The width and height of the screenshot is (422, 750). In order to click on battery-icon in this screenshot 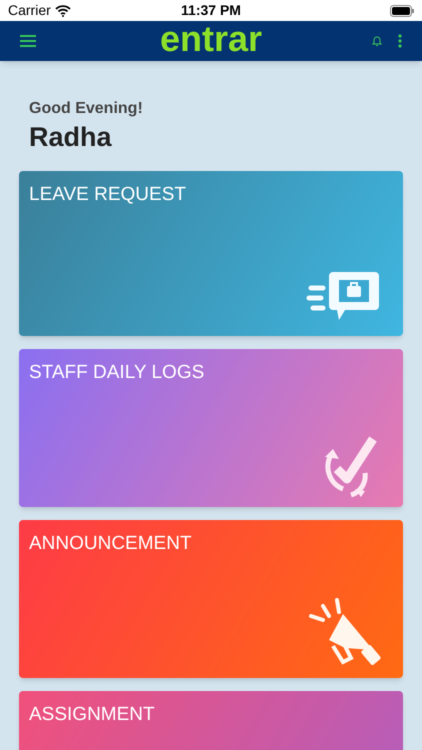, I will do `click(402, 10)`.